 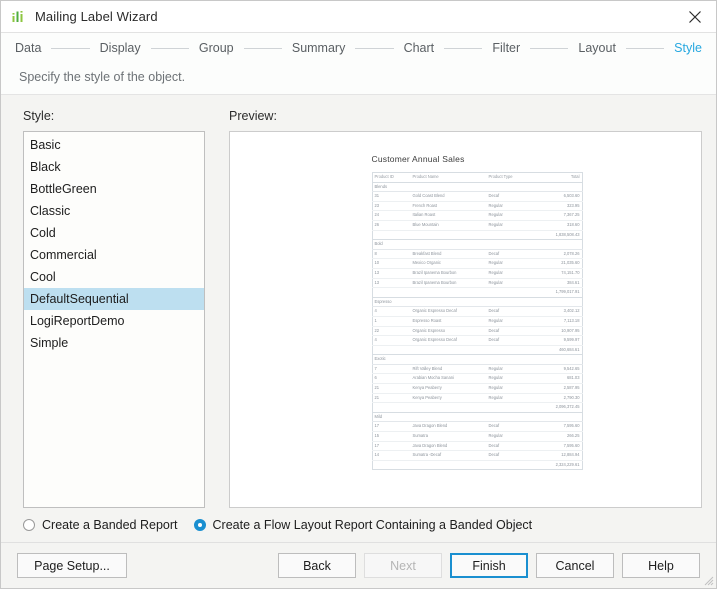 I want to click on report-data-row: 22 Organic Espresso Decaf 10,907.95, so click(x=477, y=331).